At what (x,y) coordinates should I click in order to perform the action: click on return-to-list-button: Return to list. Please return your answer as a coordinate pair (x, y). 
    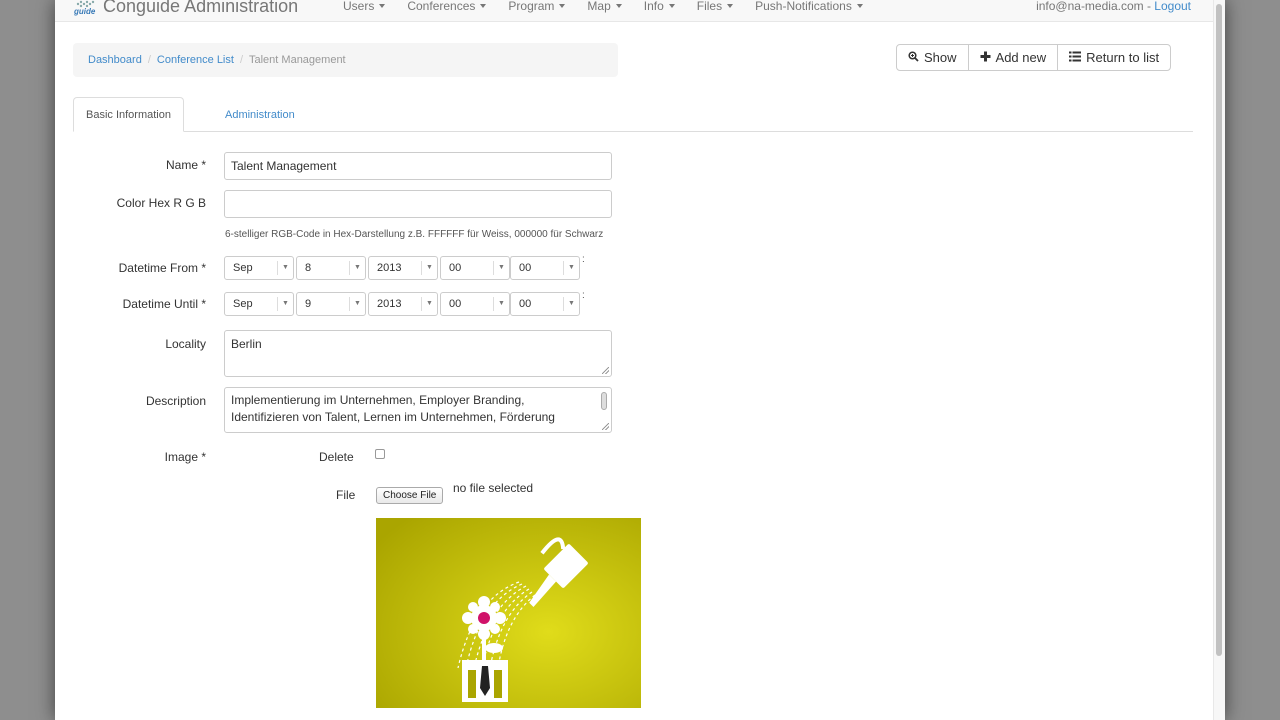
    Looking at the image, I should click on (1114, 57).